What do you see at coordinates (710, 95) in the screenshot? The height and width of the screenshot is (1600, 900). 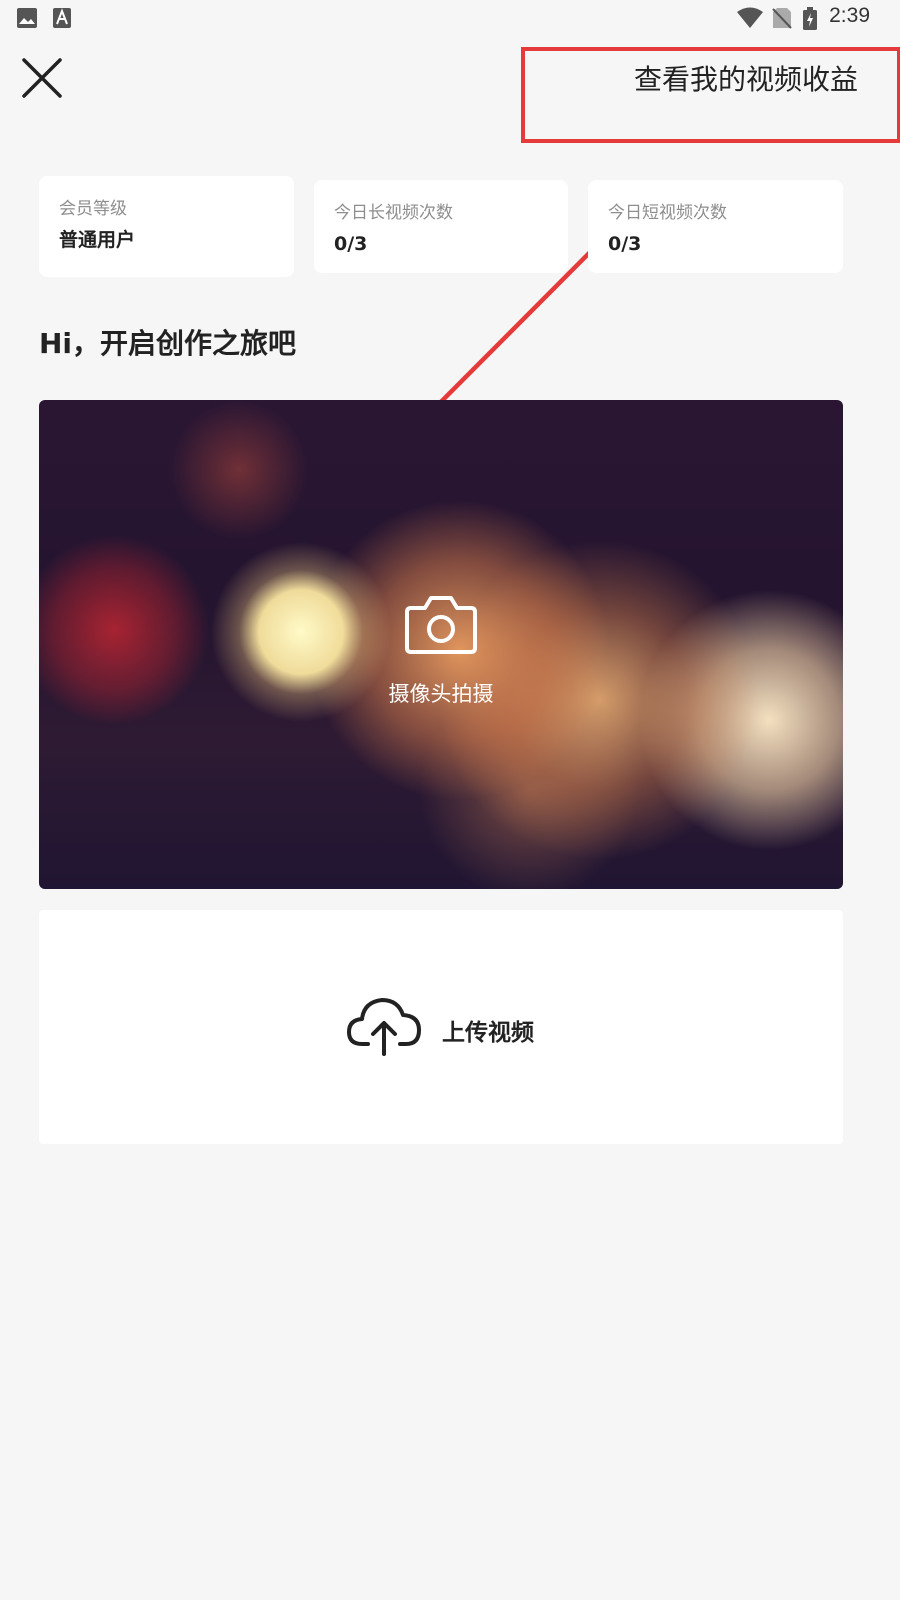 I see `highlight-box` at bounding box center [710, 95].